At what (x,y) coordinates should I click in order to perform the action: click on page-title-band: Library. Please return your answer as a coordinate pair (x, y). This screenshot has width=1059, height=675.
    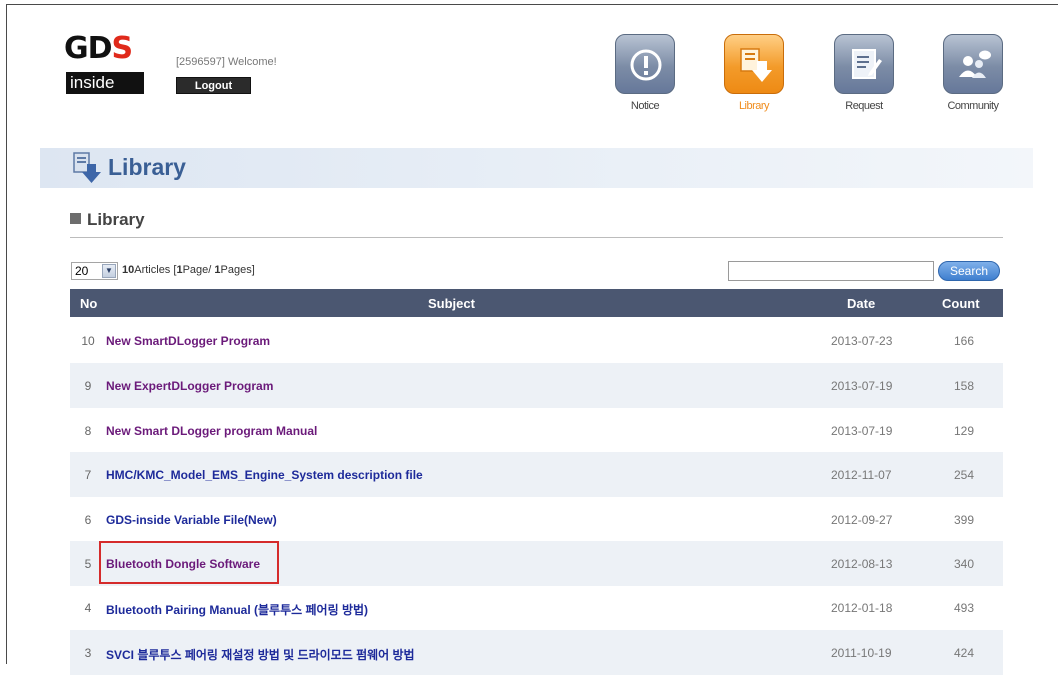
    Looking at the image, I should click on (536, 168).